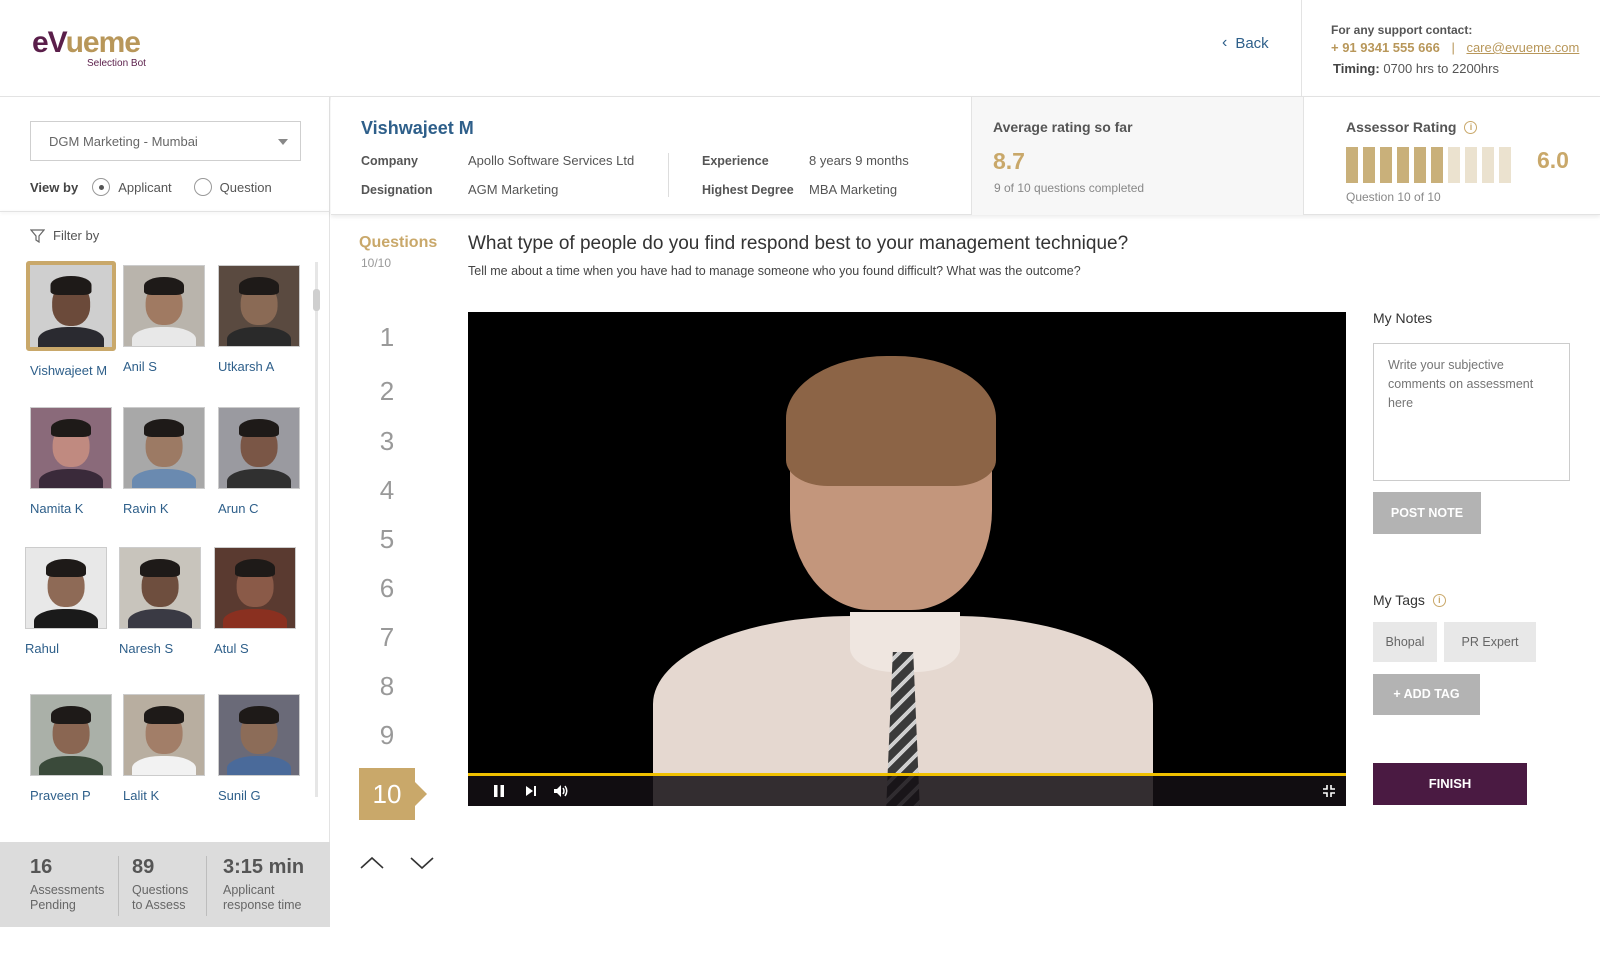 This screenshot has width=1600, height=978. What do you see at coordinates (316, 529) in the screenshot?
I see `scrollbar-track` at bounding box center [316, 529].